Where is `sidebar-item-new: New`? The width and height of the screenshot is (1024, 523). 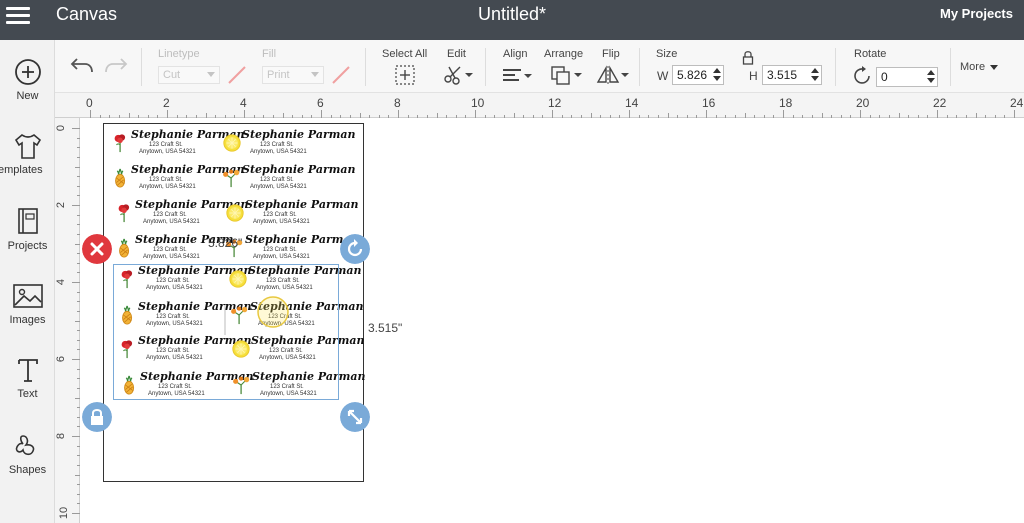
sidebar-item-new: New is located at coordinates (27, 93).